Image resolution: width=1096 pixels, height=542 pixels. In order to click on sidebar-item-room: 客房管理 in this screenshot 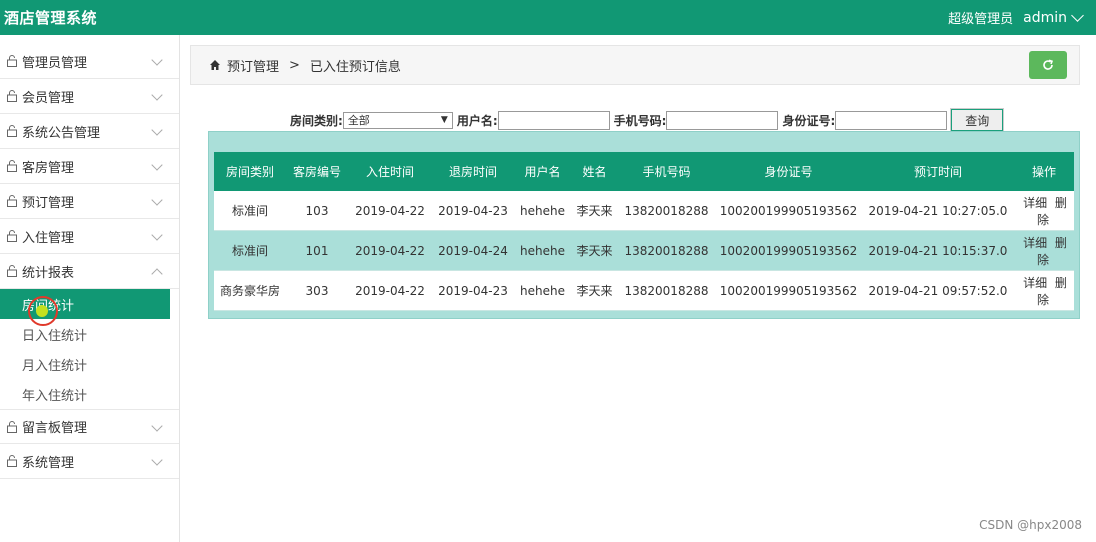, I will do `click(89, 166)`.